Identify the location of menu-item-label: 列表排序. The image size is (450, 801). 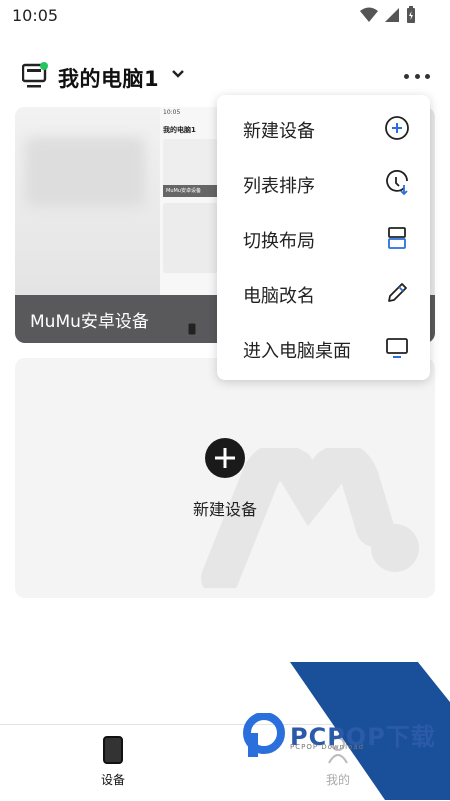
(279, 186).